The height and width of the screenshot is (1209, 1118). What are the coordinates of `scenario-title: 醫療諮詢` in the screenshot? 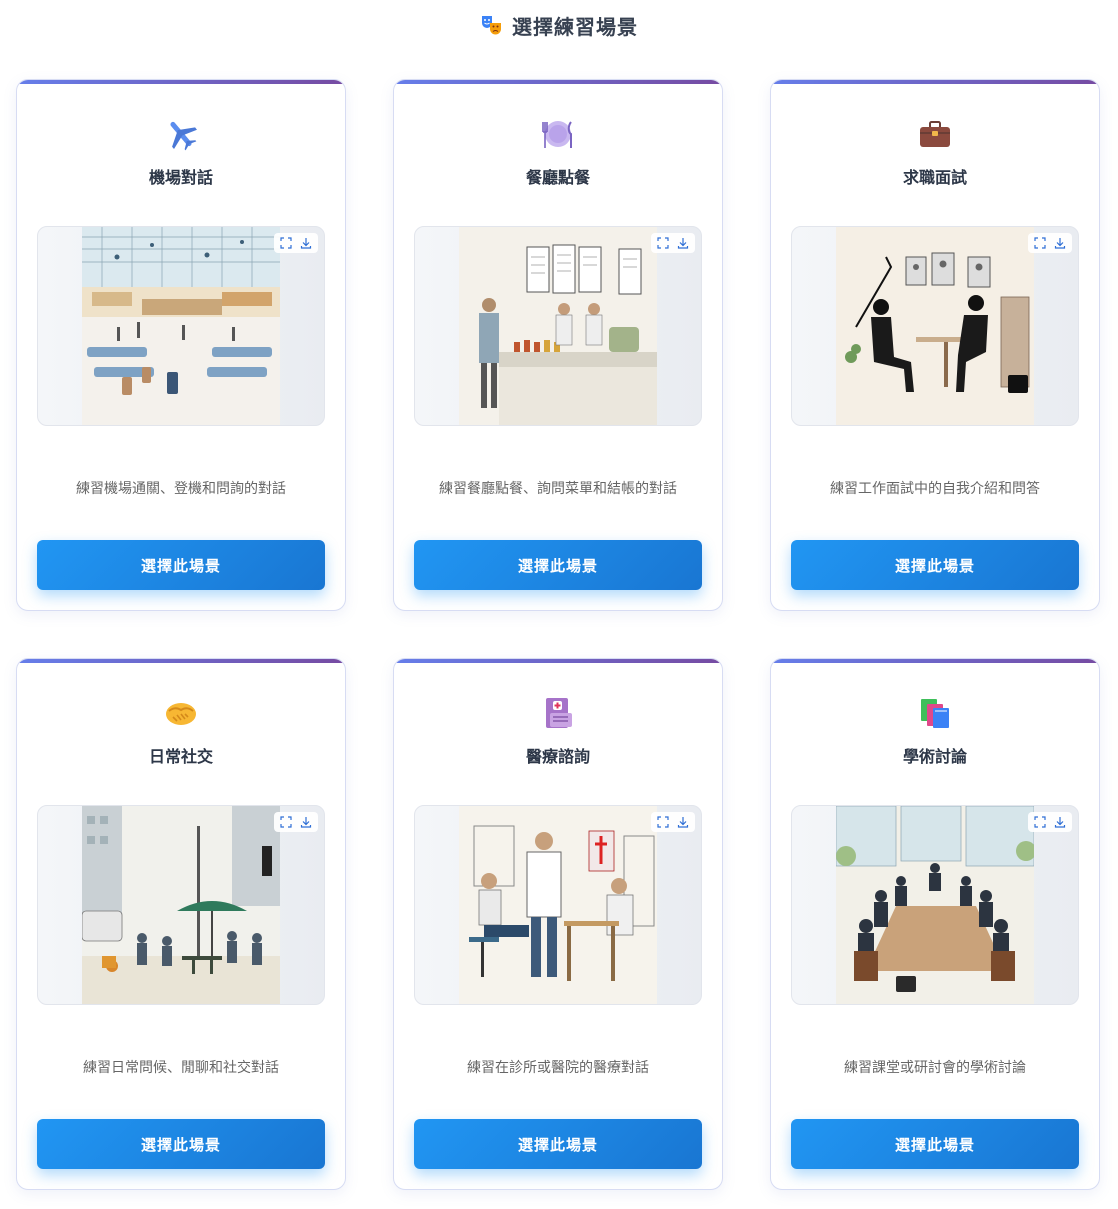 It's located at (557, 756).